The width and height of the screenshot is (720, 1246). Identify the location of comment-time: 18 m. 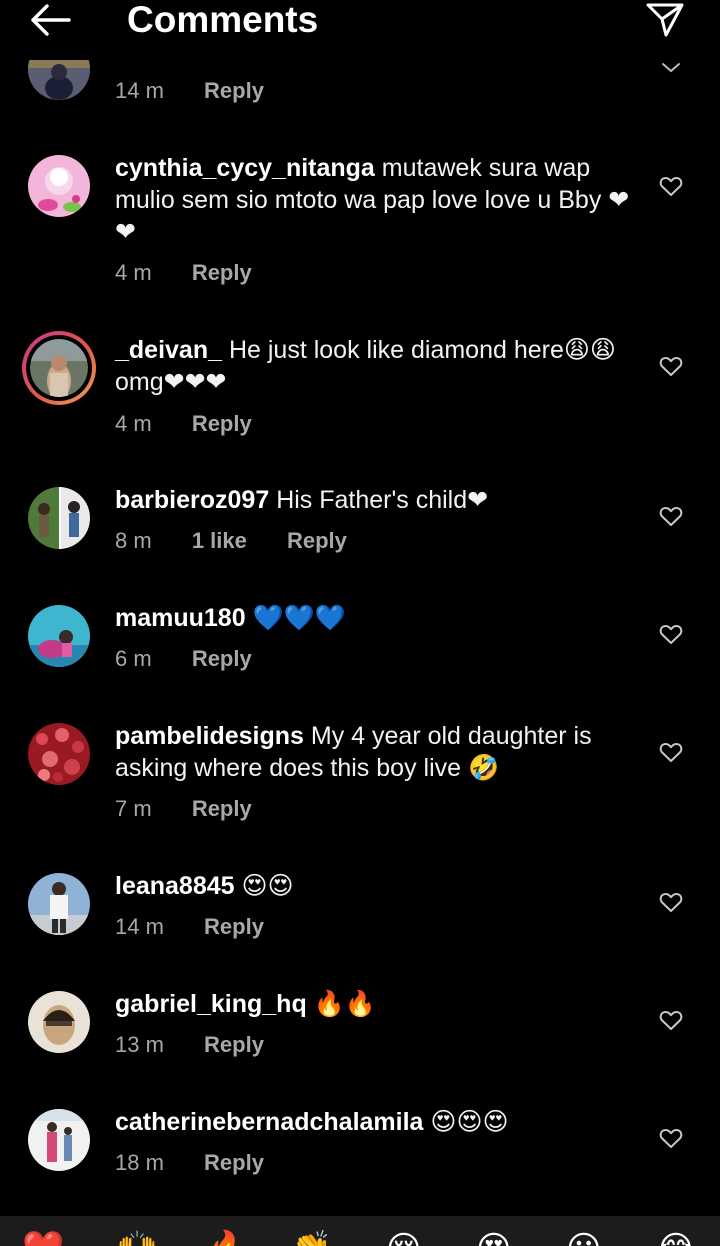
(139, 1162).